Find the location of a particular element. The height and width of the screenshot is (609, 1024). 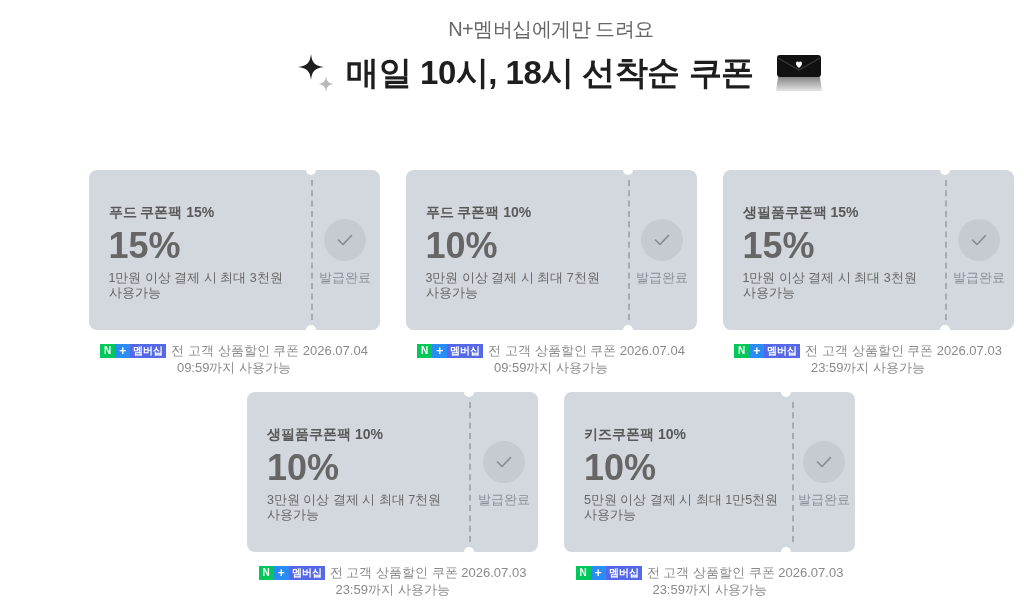

coupon-condition: 5만원 이상 결제 시 최대 1만5천원 사용가능 is located at coordinates (681, 508).